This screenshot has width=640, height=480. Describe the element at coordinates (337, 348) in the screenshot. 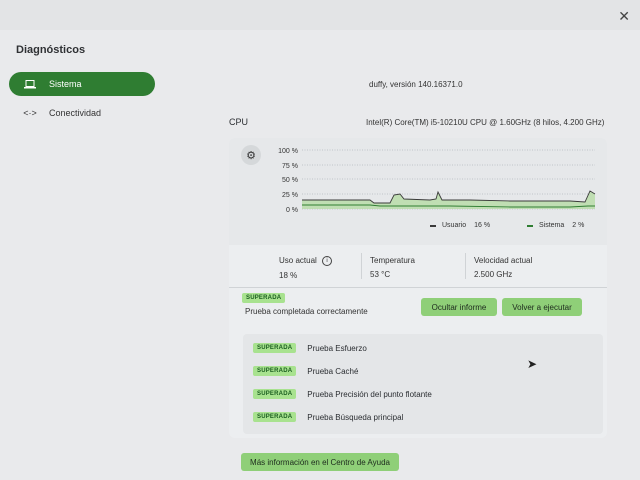

I see `routine-name: Prueba Esfuerzo` at that location.